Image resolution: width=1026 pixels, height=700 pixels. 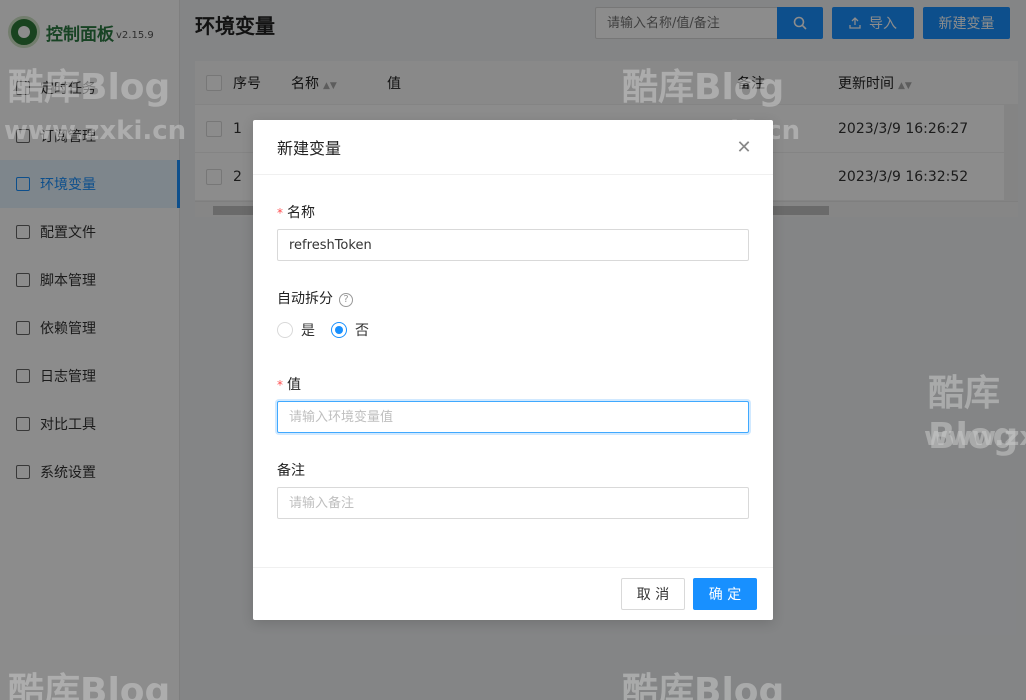 What do you see at coordinates (339, 330) in the screenshot?
I see `radio-circle-checked` at bounding box center [339, 330].